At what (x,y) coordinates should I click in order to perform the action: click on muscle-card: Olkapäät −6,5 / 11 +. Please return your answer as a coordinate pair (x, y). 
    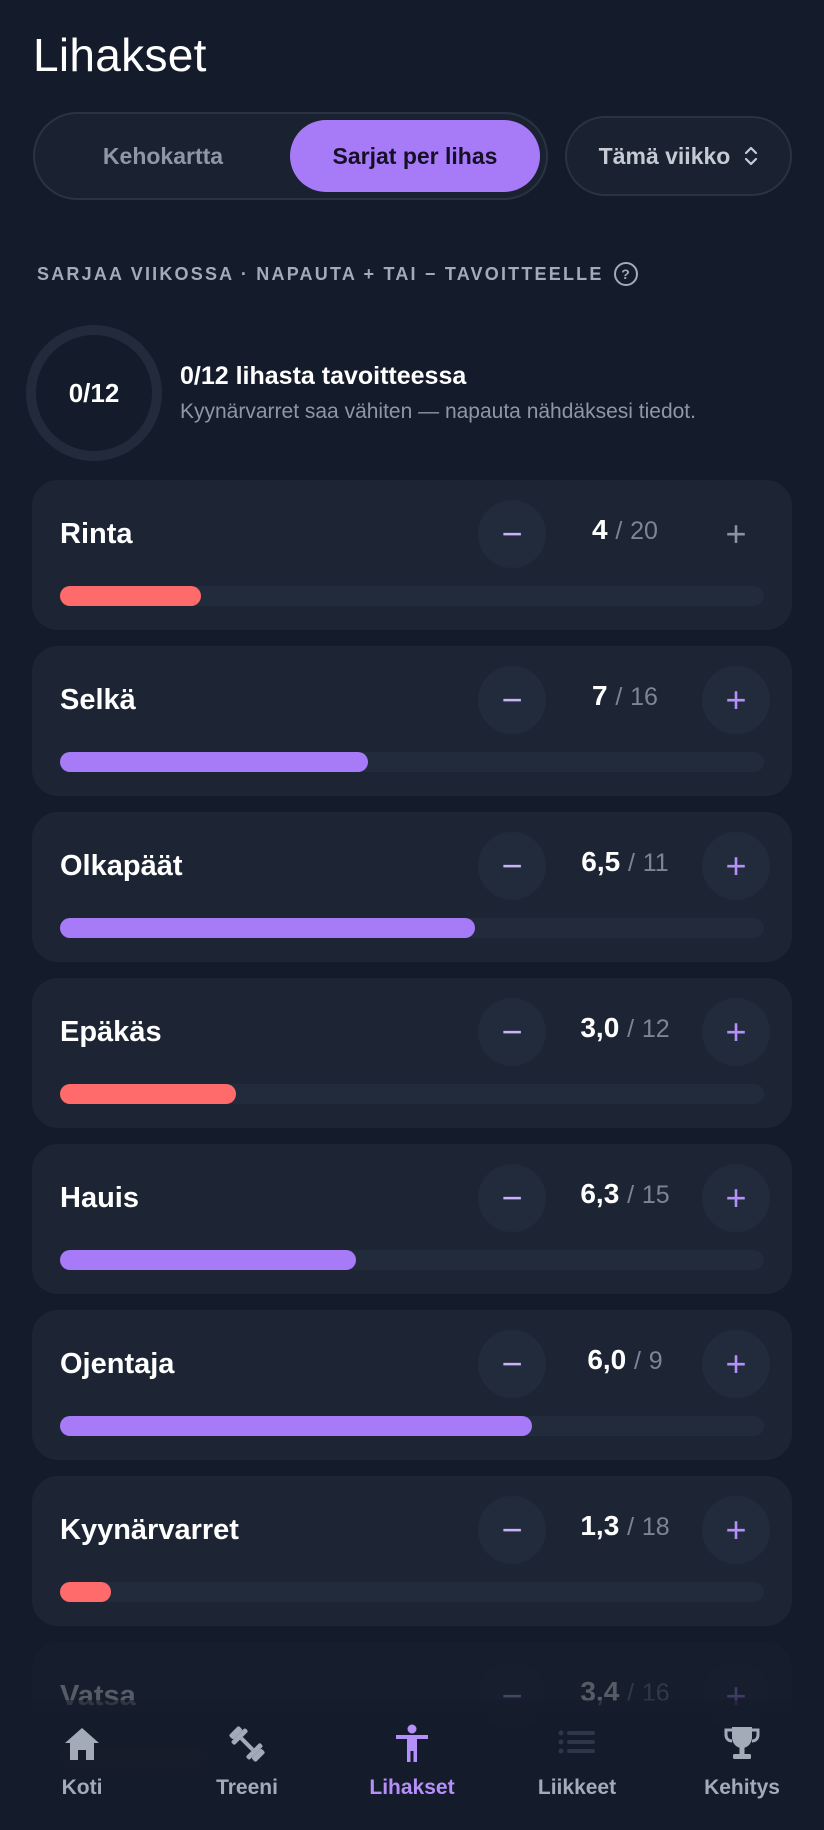
    Looking at the image, I should click on (412, 887).